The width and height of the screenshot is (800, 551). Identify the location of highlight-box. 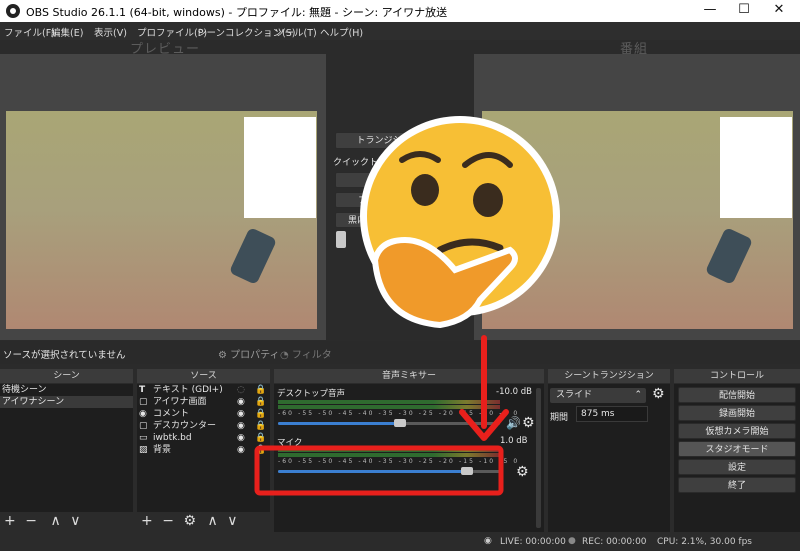
(379, 470).